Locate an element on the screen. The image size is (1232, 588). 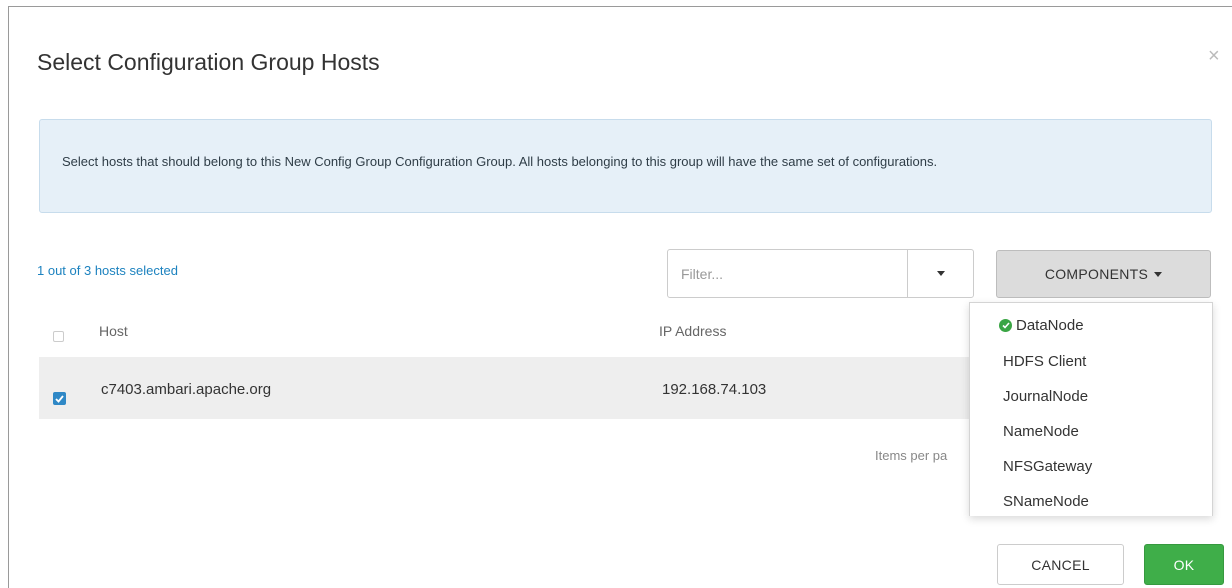
column-header-ip-address: IP Address is located at coordinates (692, 331).